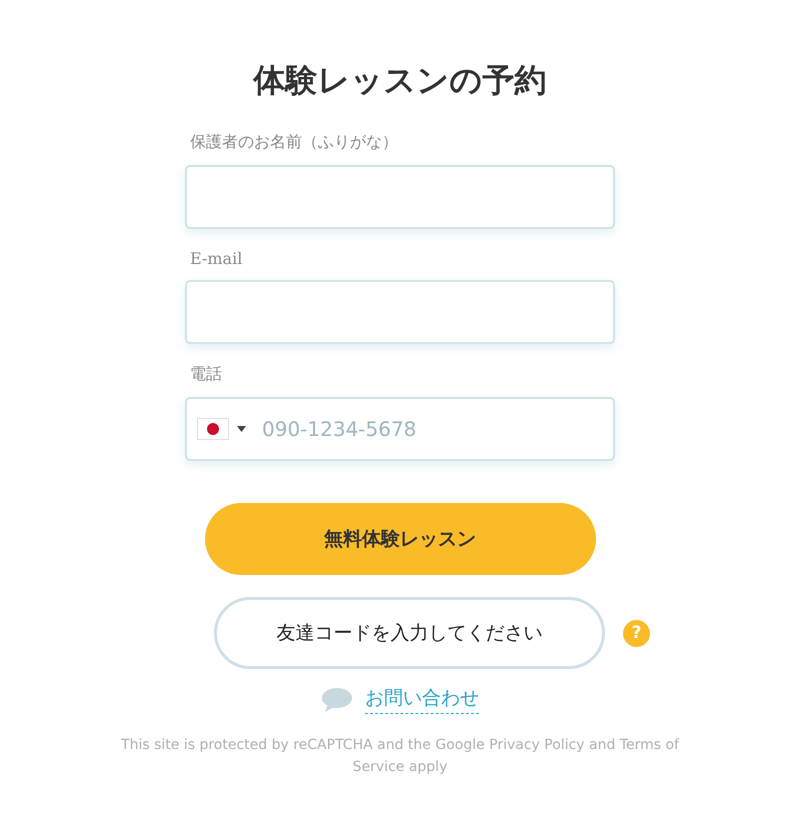  I want to click on field-label: E-mail, so click(217, 258).